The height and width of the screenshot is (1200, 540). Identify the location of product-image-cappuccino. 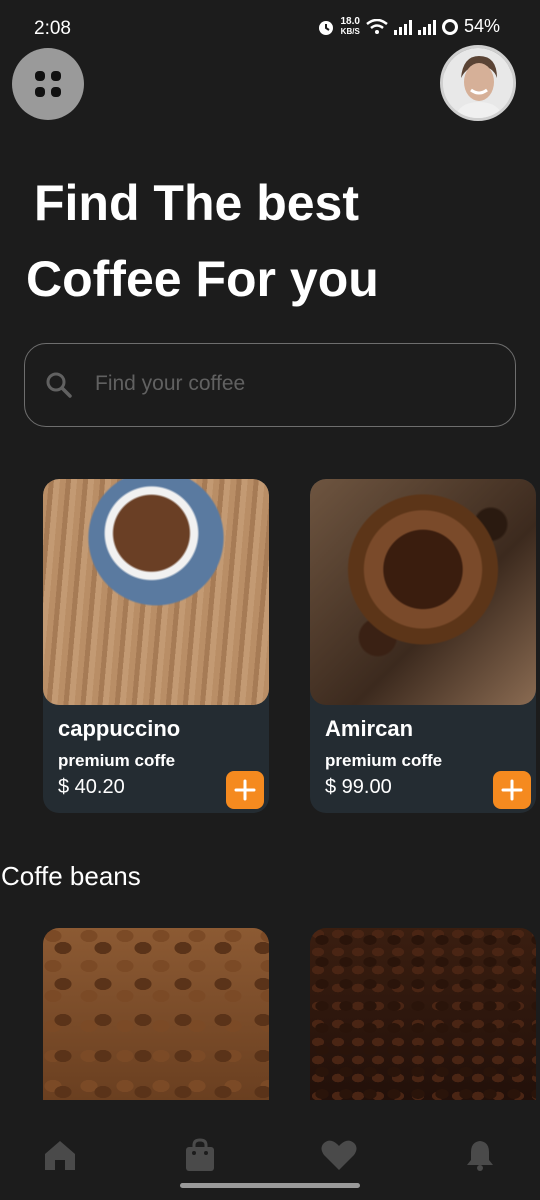
(156, 592).